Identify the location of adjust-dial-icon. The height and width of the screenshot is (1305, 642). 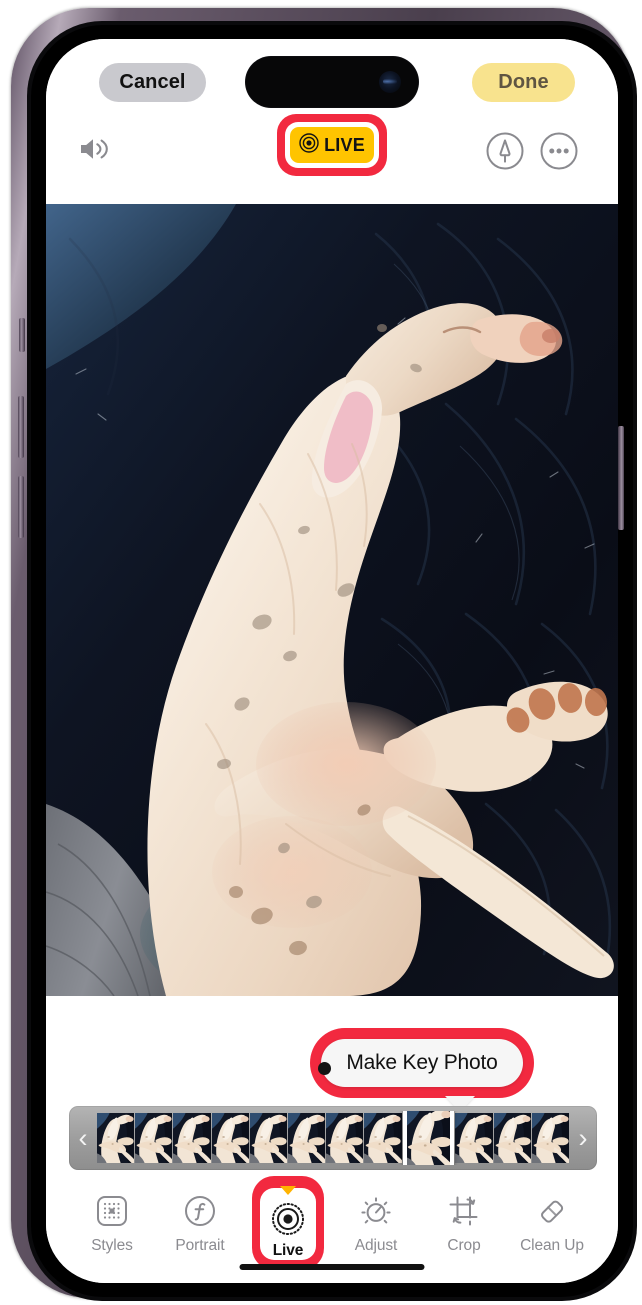
(376, 1211).